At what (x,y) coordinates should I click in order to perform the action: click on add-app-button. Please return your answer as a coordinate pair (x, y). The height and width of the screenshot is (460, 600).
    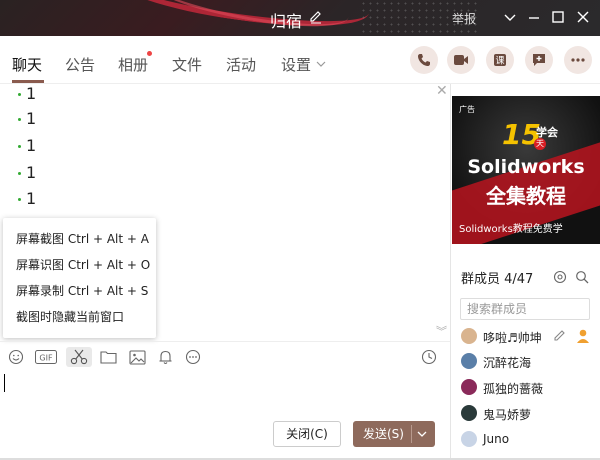
    Looking at the image, I should click on (539, 60).